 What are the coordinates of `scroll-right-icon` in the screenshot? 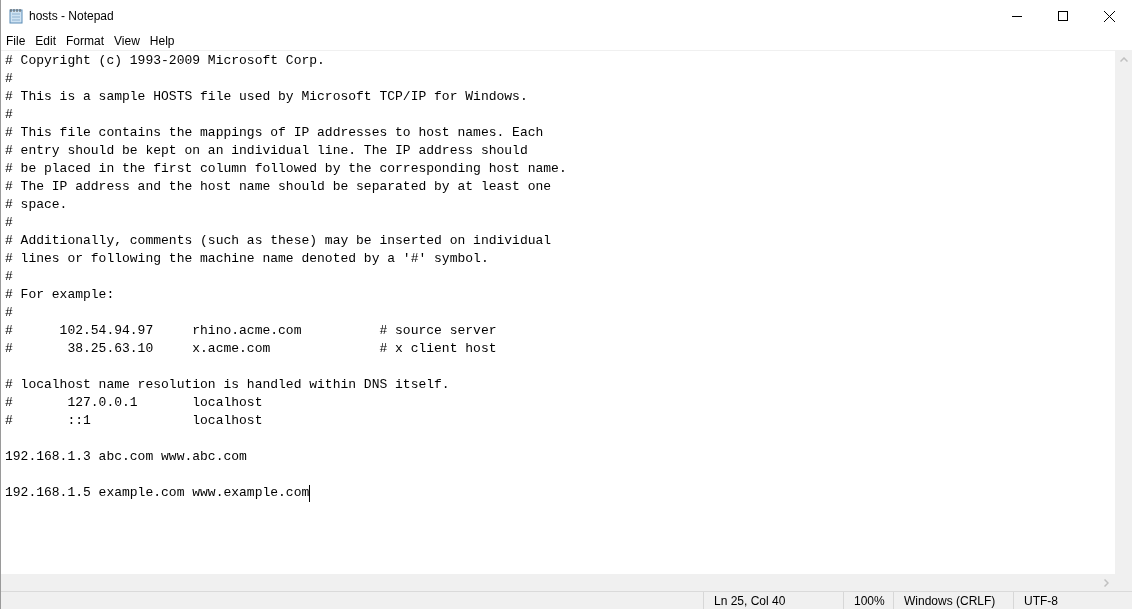 It's located at (1106, 582).